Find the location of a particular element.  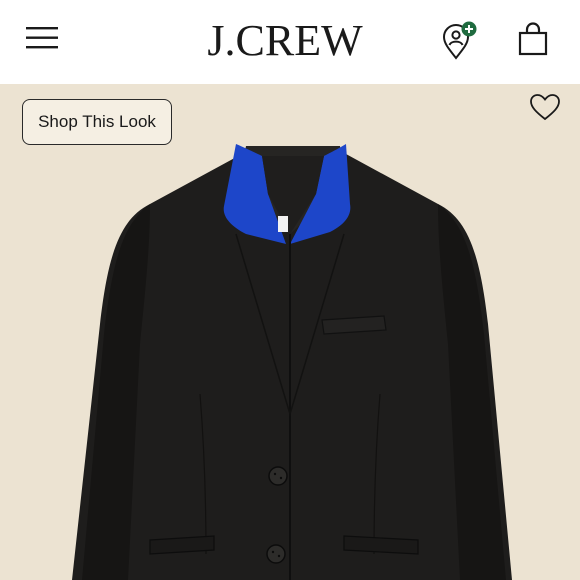

menu-button is located at coordinates (43, 38).